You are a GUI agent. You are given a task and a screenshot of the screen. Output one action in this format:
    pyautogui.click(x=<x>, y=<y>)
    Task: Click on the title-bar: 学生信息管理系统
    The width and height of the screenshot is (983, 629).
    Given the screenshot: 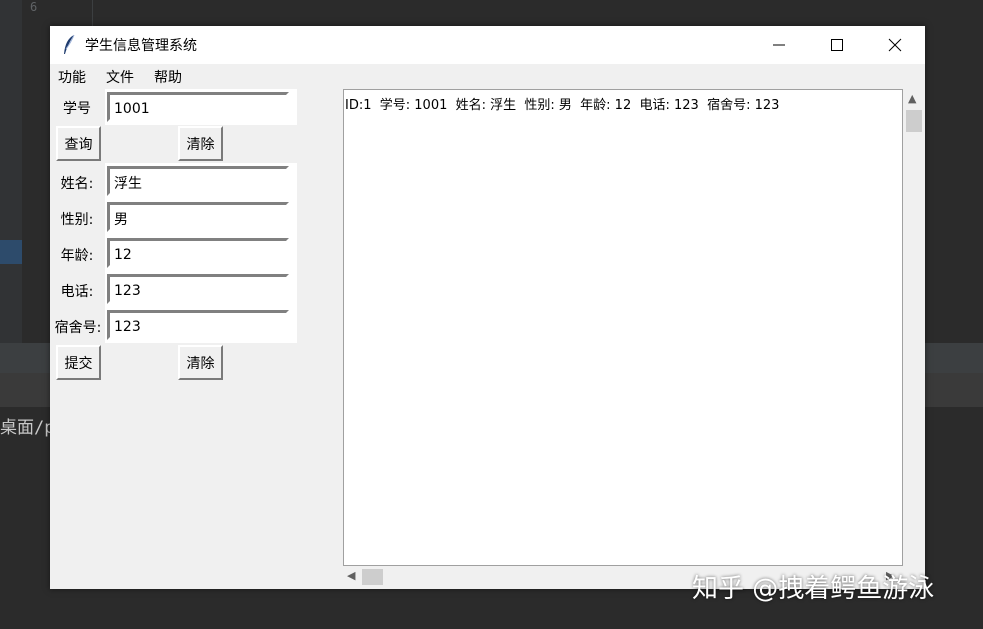 What is the action you would take?
    pyautogui.click(x=487, y=45)
    